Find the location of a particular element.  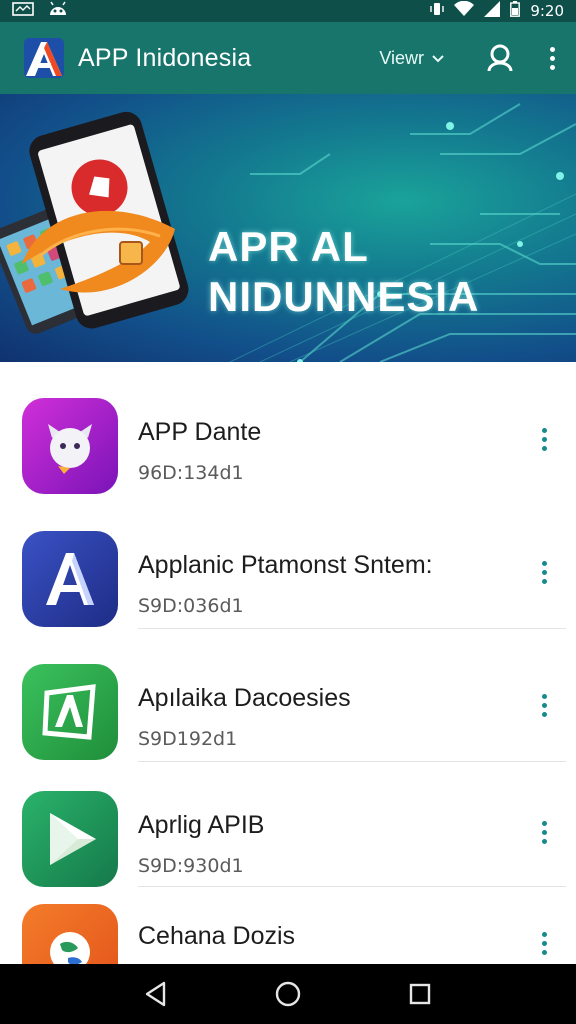

list-item: APP Dante 96D:134d1 is located at coordinates (288, 428).